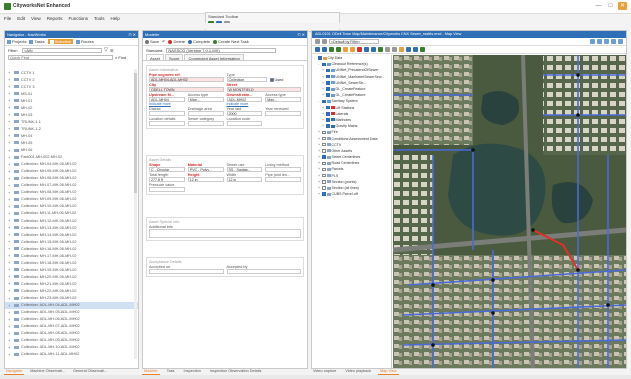  Describe the element at coordinates (422, 49) in the screenshot. I see `photo-icon` at that location.